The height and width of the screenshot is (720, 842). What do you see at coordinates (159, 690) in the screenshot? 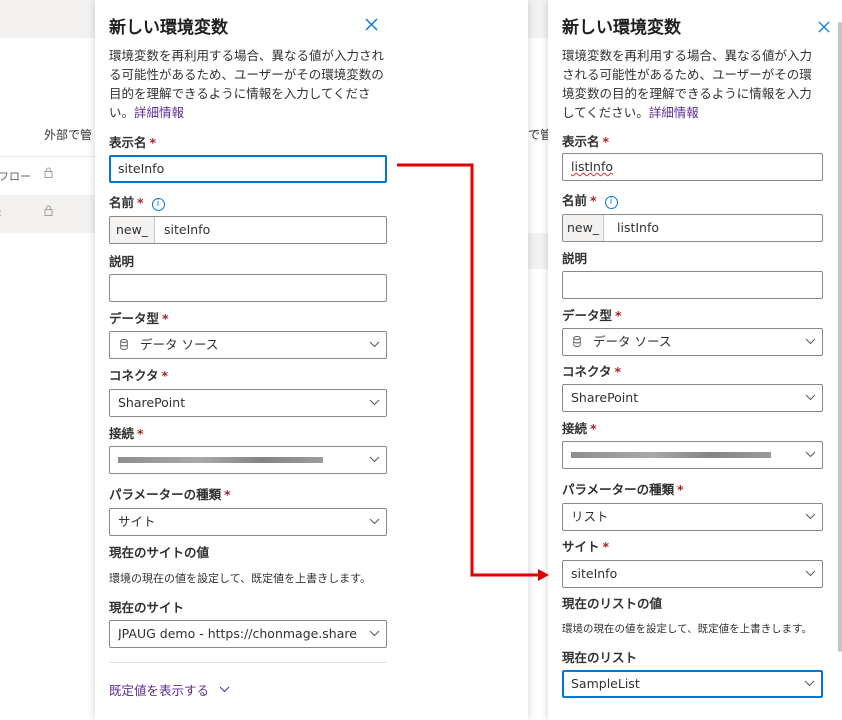
I see `show-default-label: 既定値を表示する` at bounding box center [159, 690].